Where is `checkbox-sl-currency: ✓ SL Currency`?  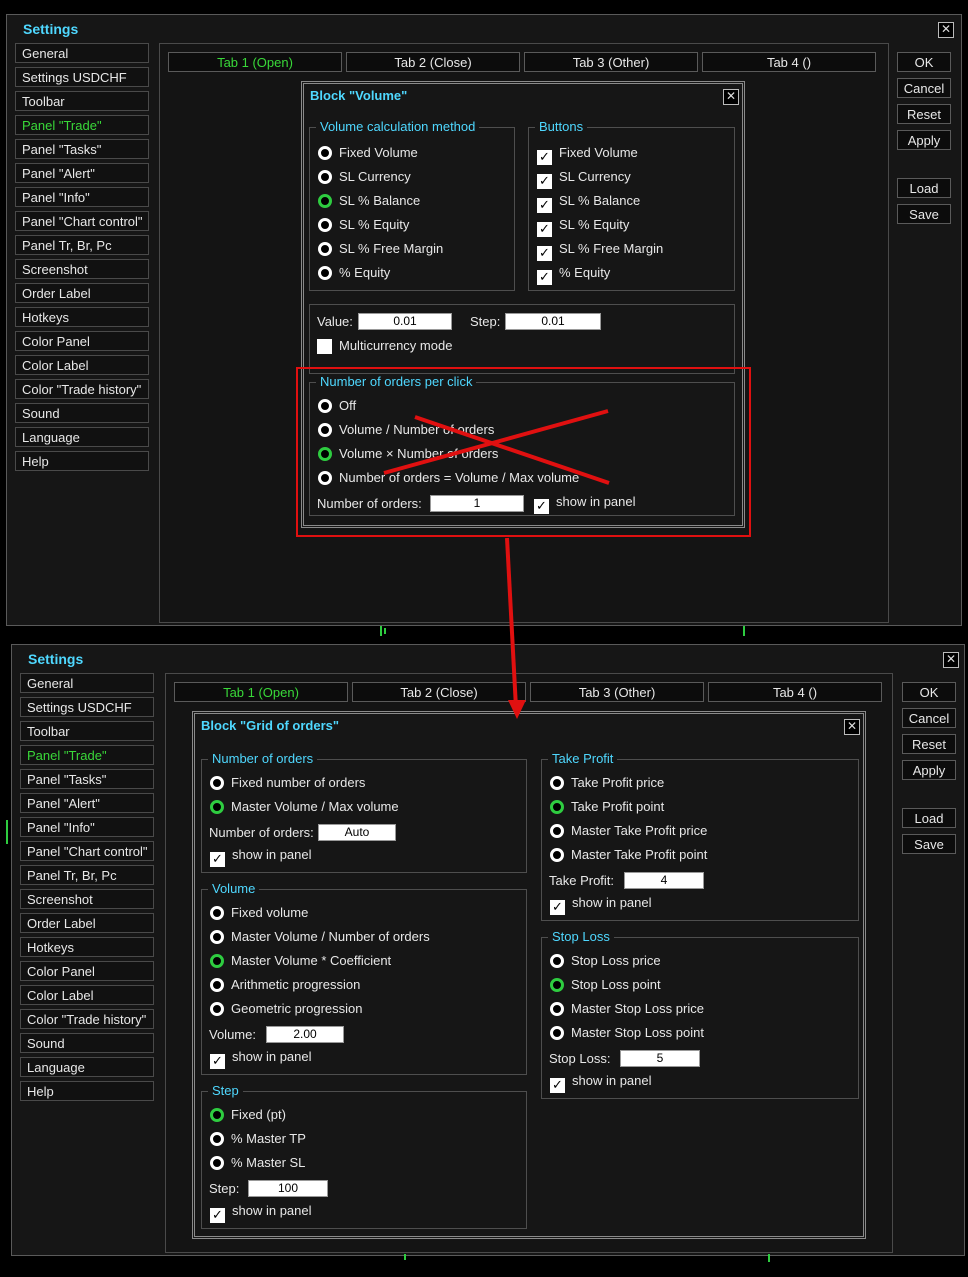
checkbox-sl-currency: ✓ SL Currency is located at coordinates (584, 178).